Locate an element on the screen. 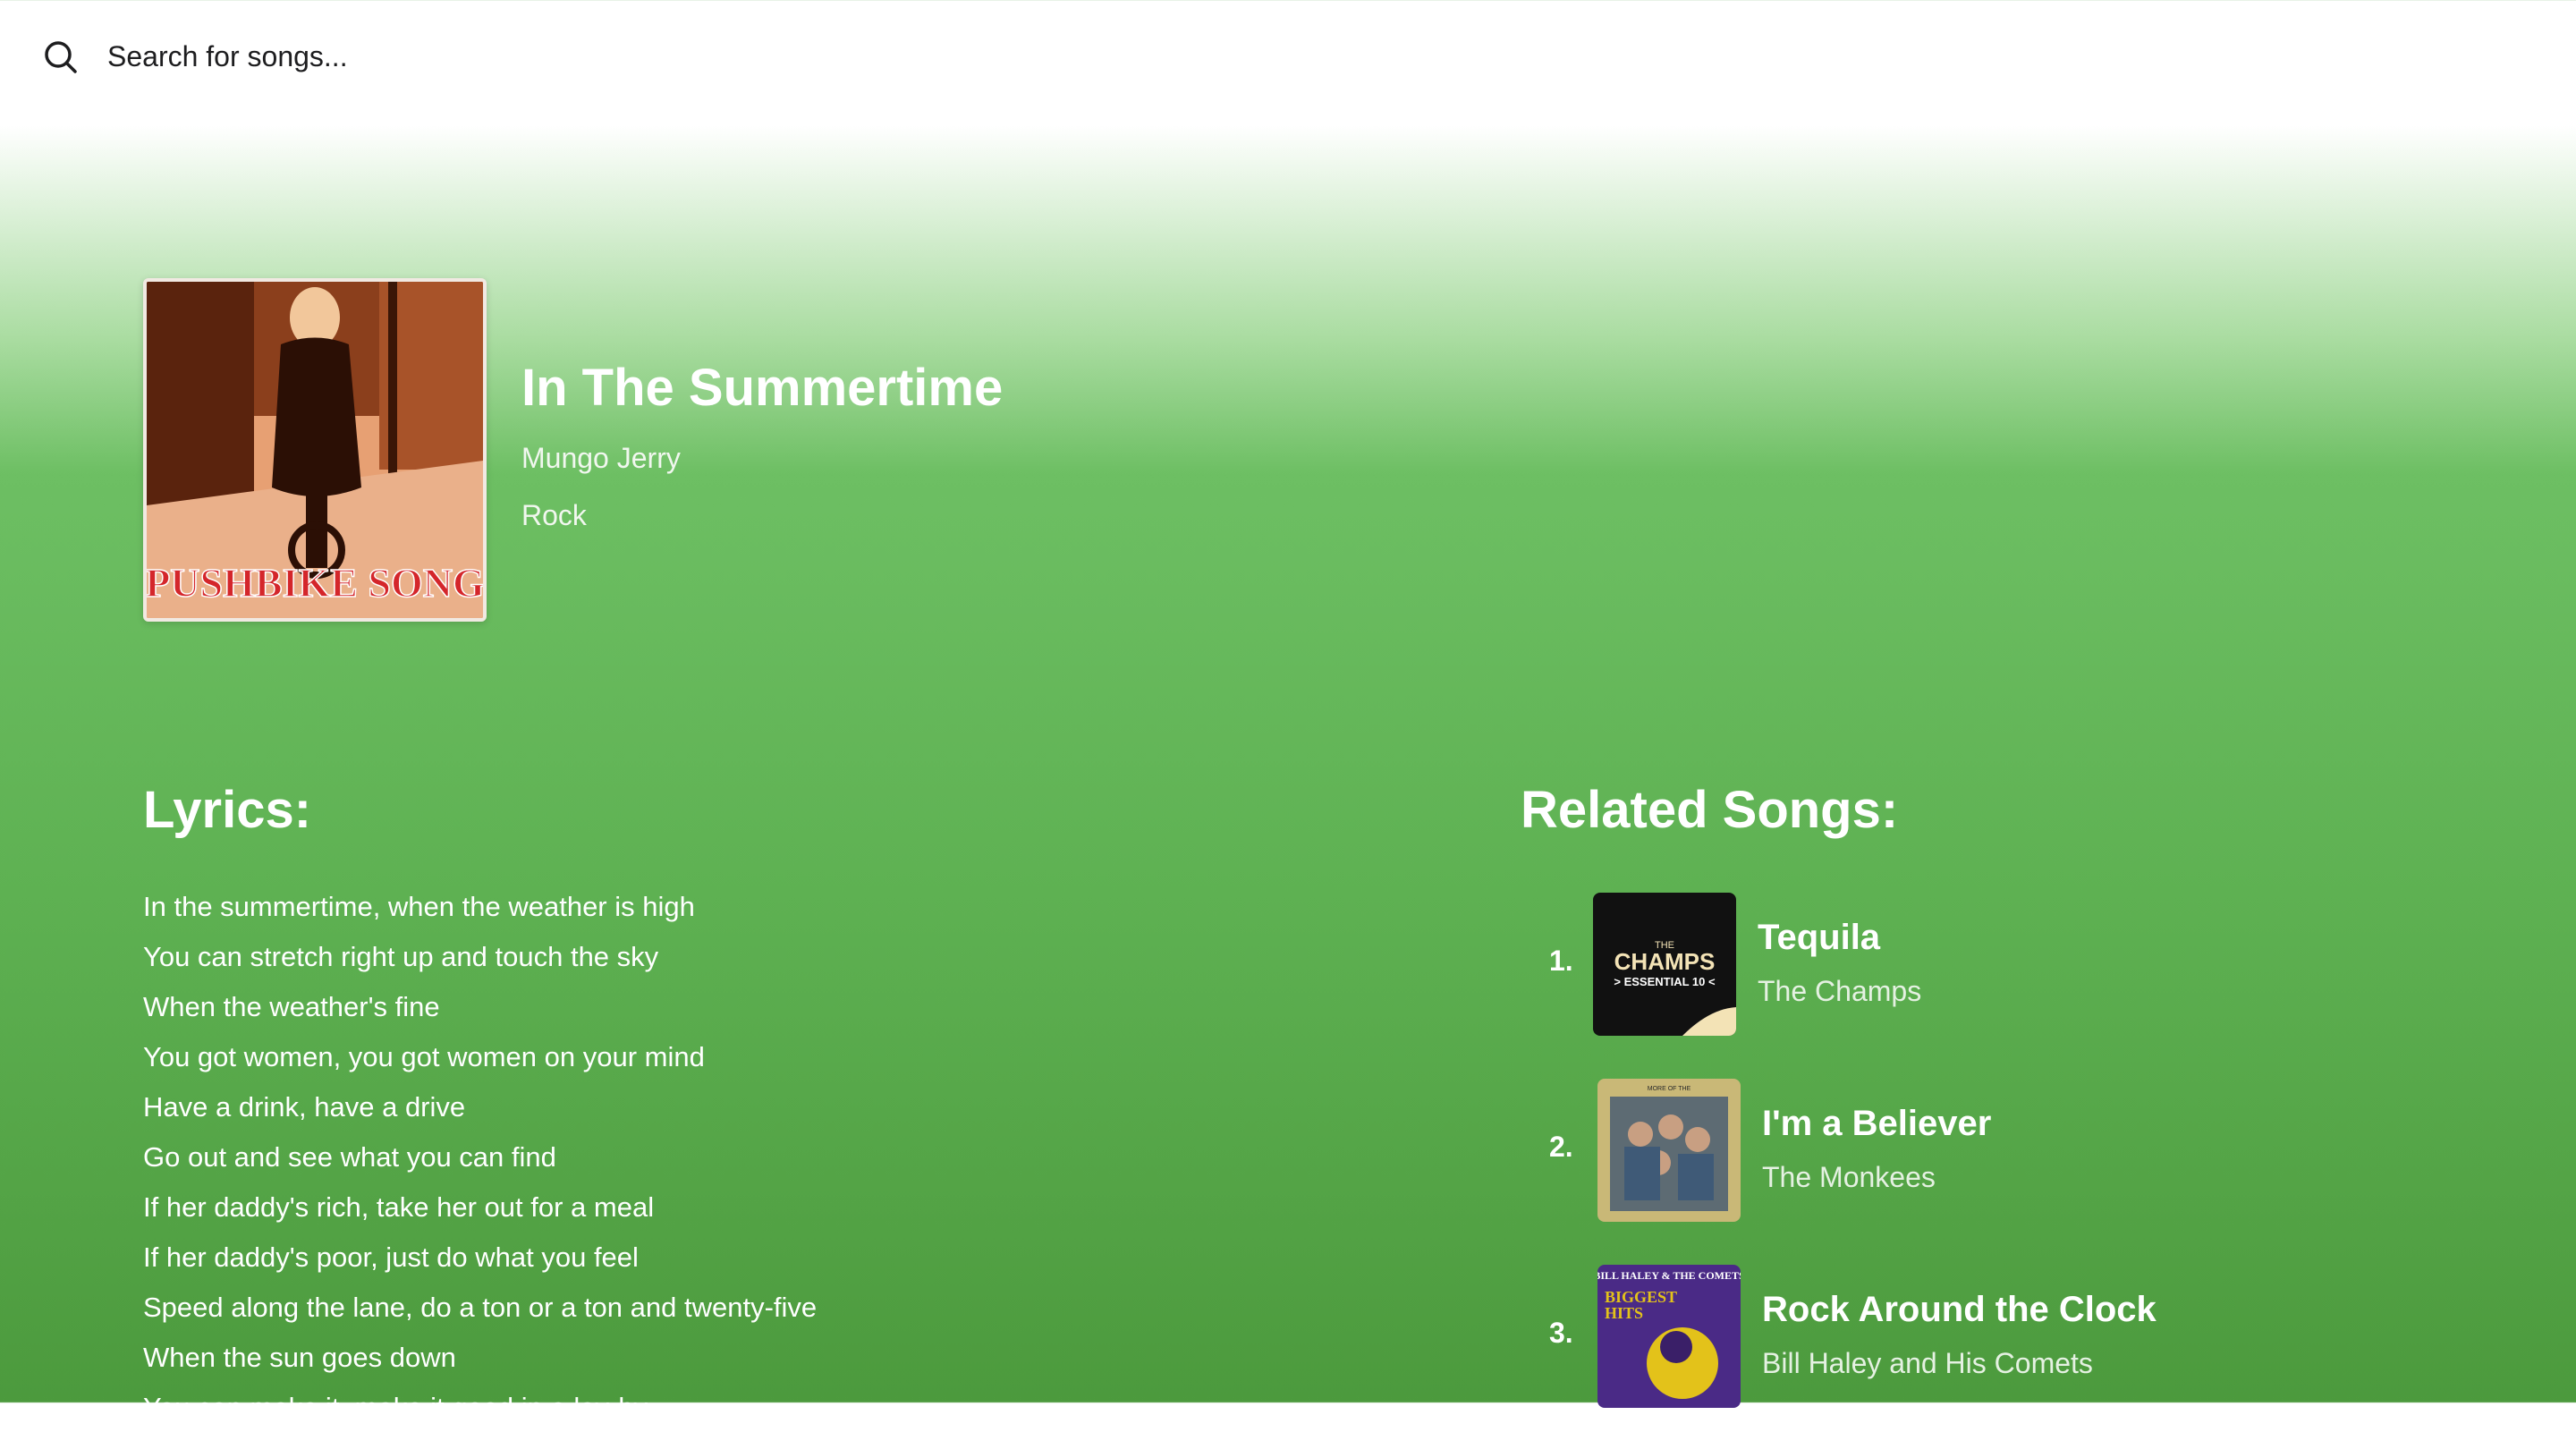 This screenshot has width=2576, height=1449. song-artist: Mungo Jerry is located at coordinates (601, 458).